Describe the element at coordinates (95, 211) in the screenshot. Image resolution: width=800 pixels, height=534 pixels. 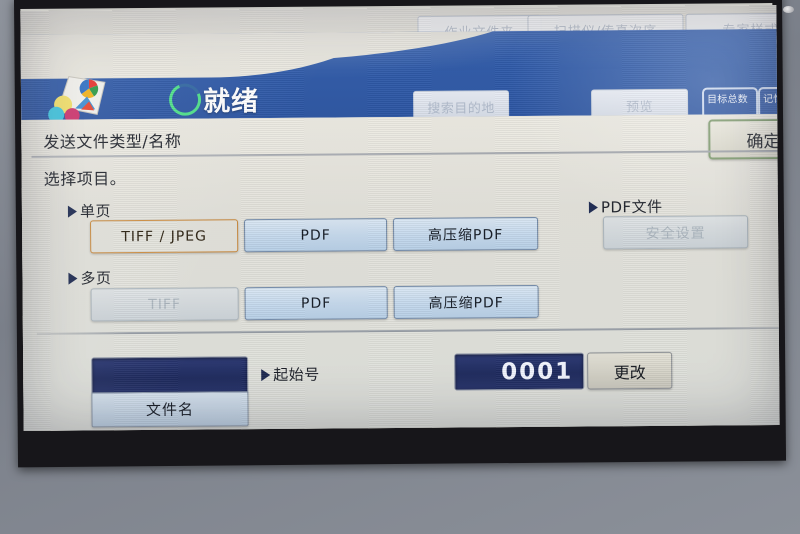
I see `single-page-label-text: 单页` at that location.